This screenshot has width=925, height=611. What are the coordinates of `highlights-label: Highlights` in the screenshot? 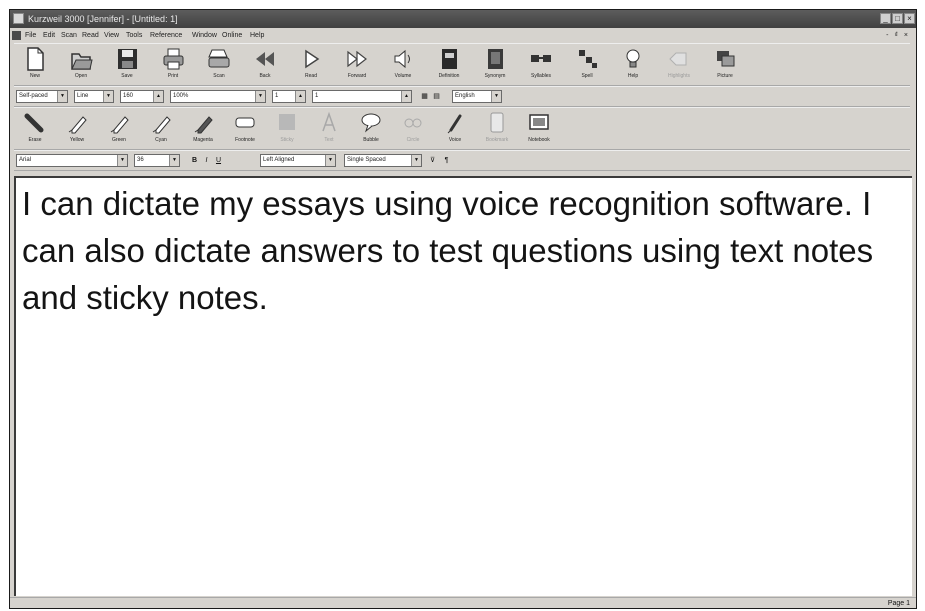 It's located at (679, 76).